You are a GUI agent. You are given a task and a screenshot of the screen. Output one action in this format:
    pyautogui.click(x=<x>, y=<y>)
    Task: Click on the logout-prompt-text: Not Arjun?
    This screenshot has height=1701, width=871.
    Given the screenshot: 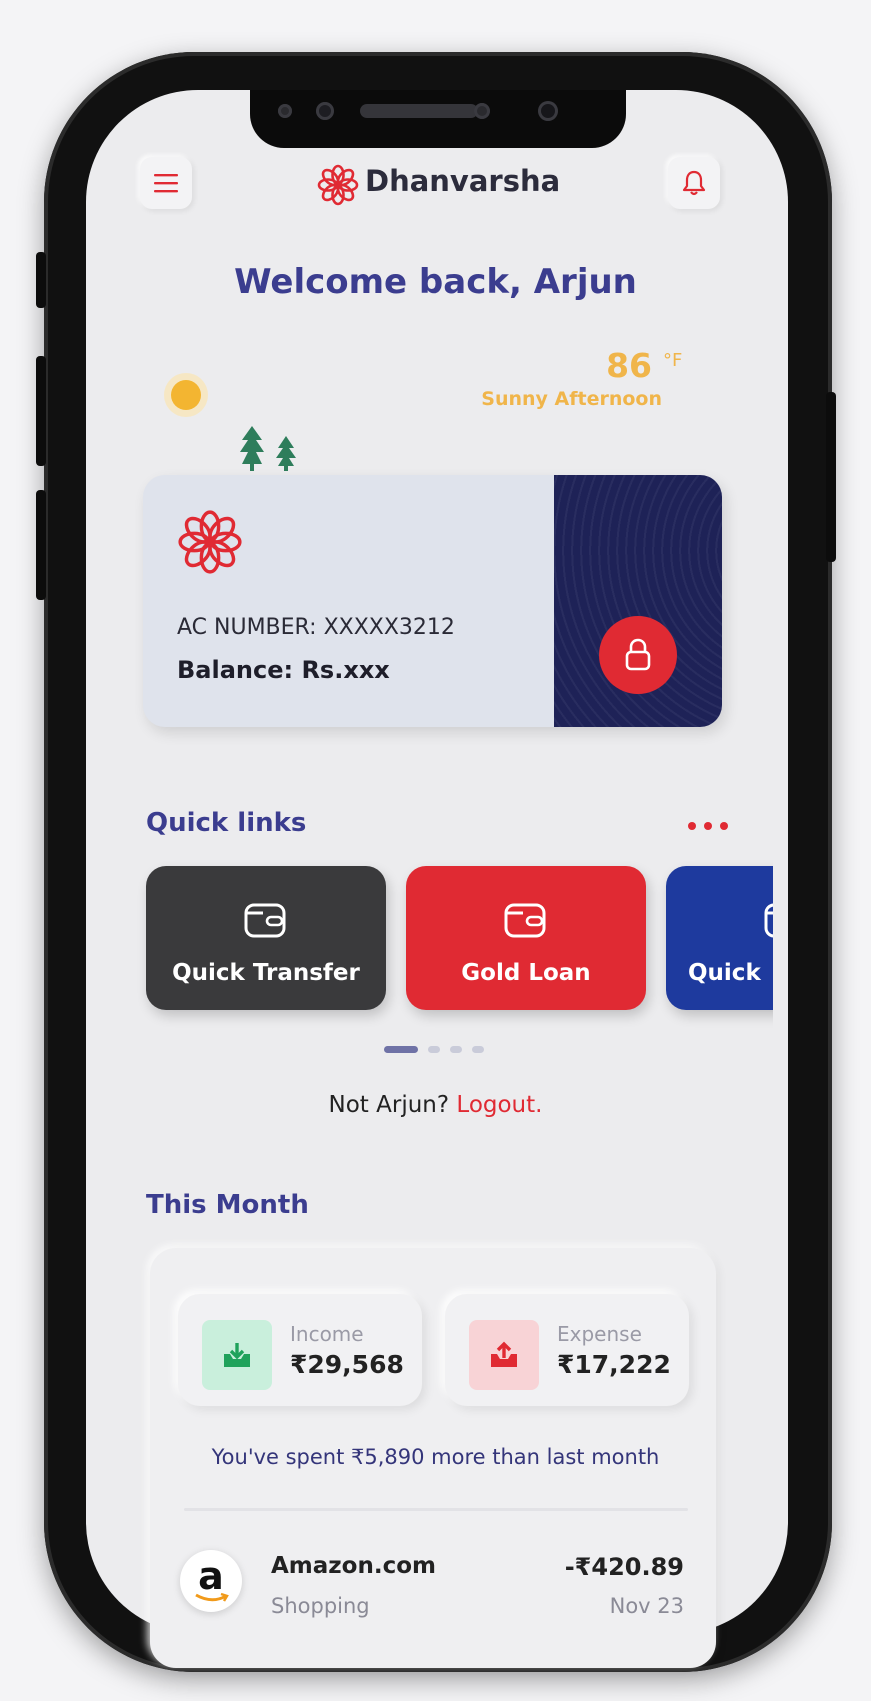 What is the action you would take?
    pyautogui.click(x=389, y=1105)
    